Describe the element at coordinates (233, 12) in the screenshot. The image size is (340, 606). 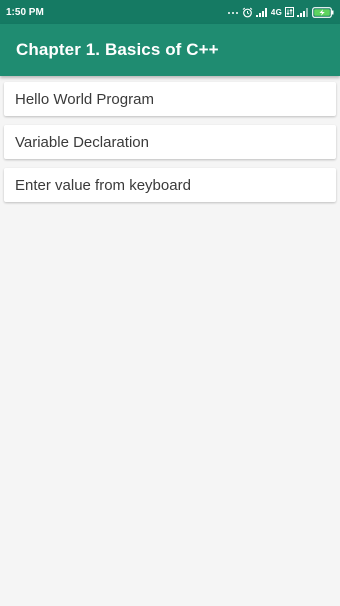
I see `more-dots-icon` at that location.